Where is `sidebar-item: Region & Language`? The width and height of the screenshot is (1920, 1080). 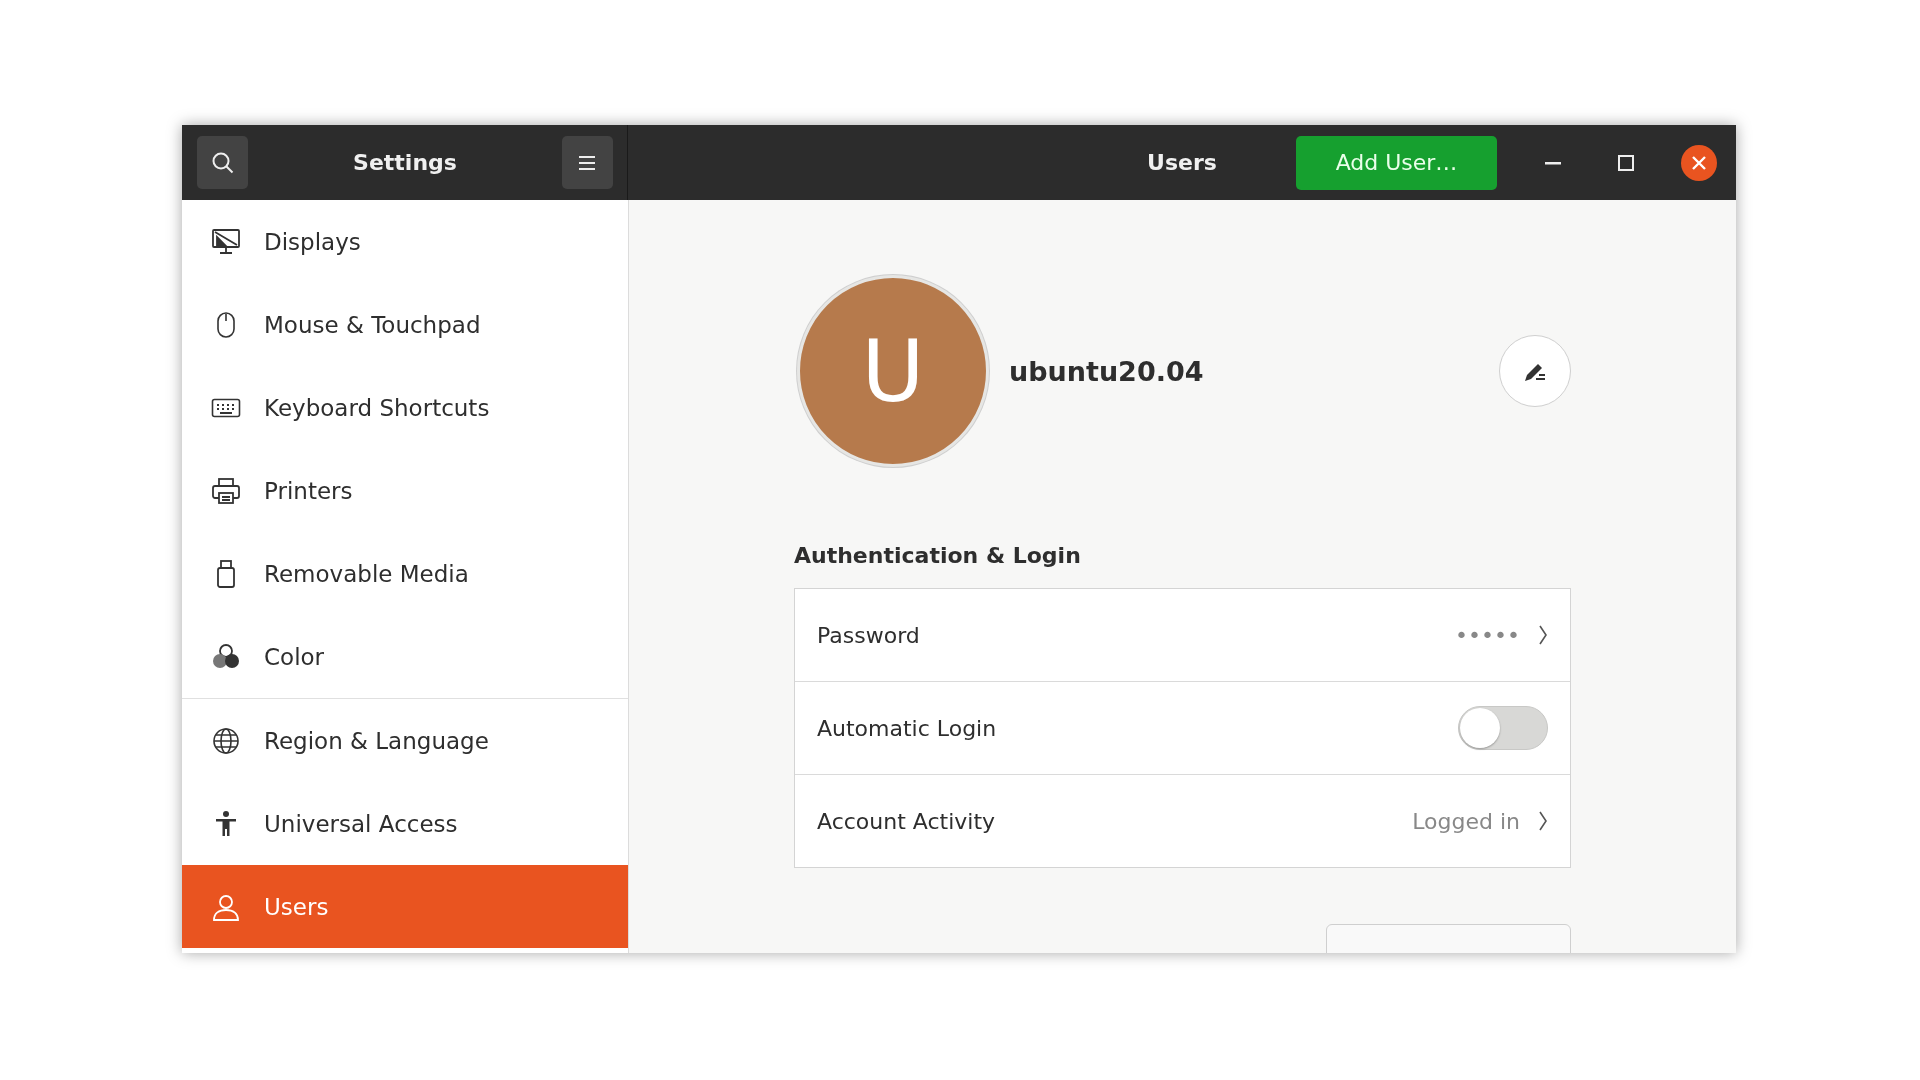
sidebar-item: Region & Language is located at coordinates (405, 740).